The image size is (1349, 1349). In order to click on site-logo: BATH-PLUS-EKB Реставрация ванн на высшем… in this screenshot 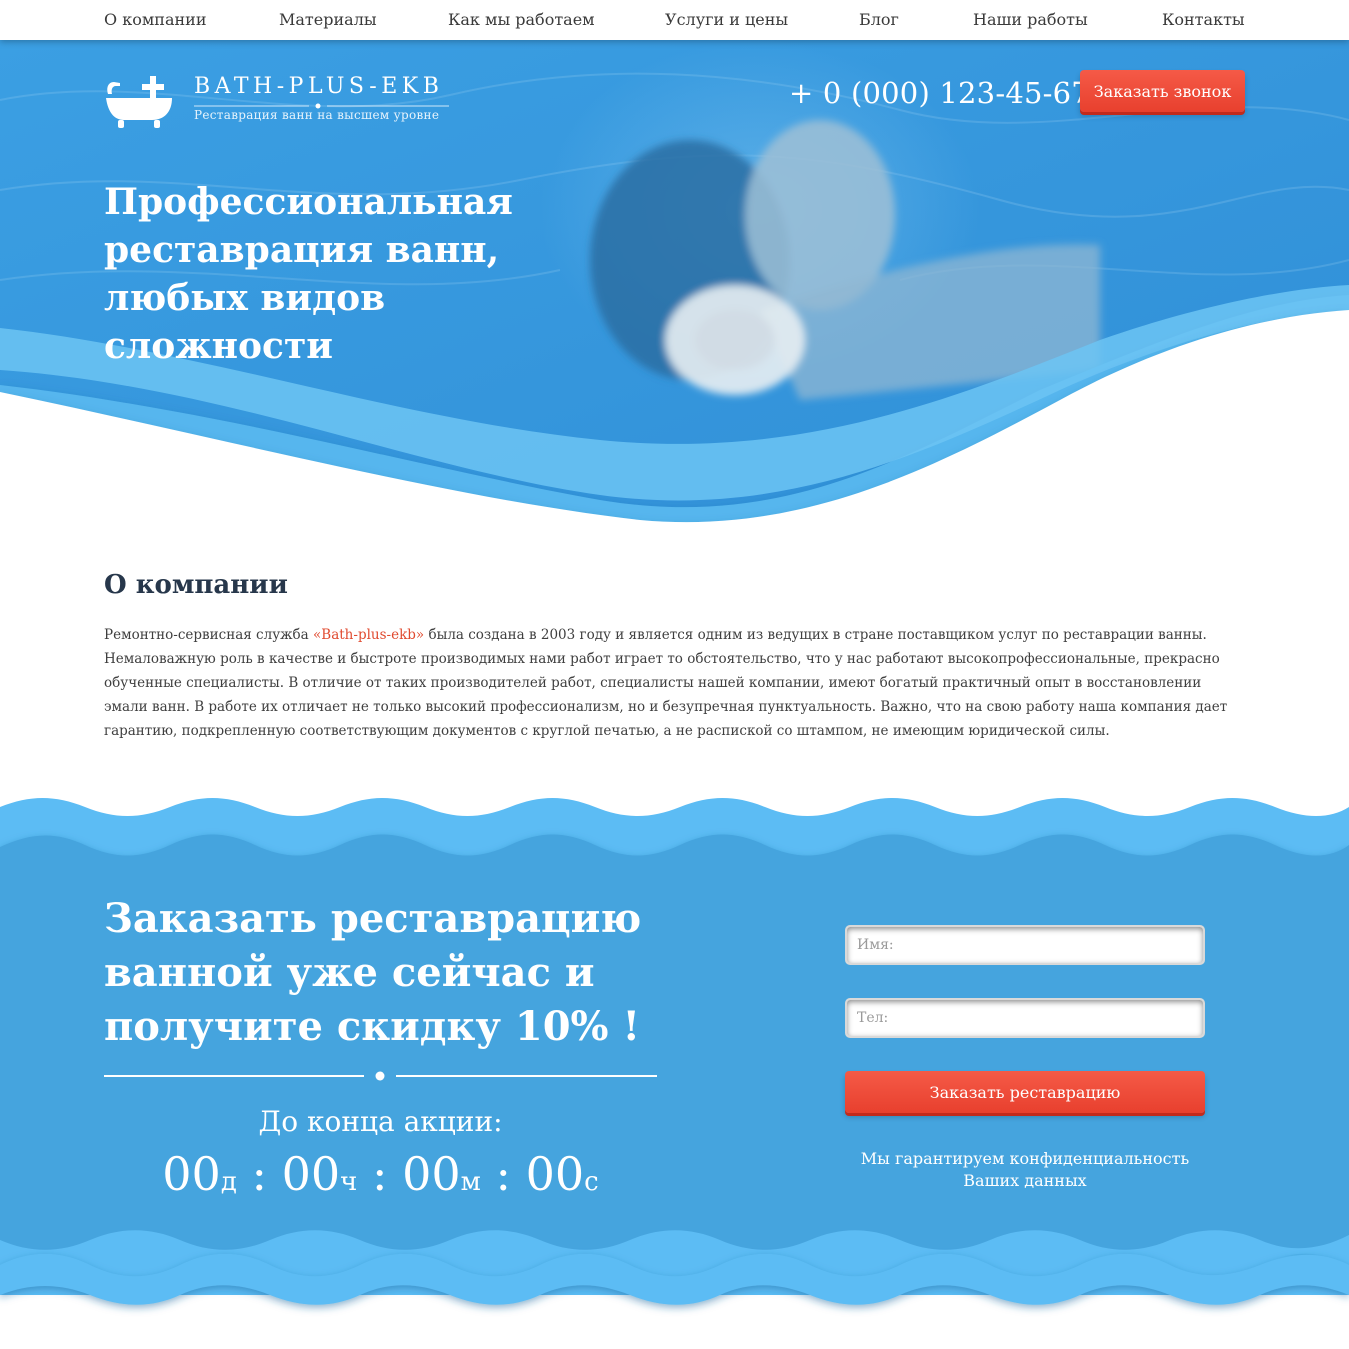, I will do `click(276, 102)`.